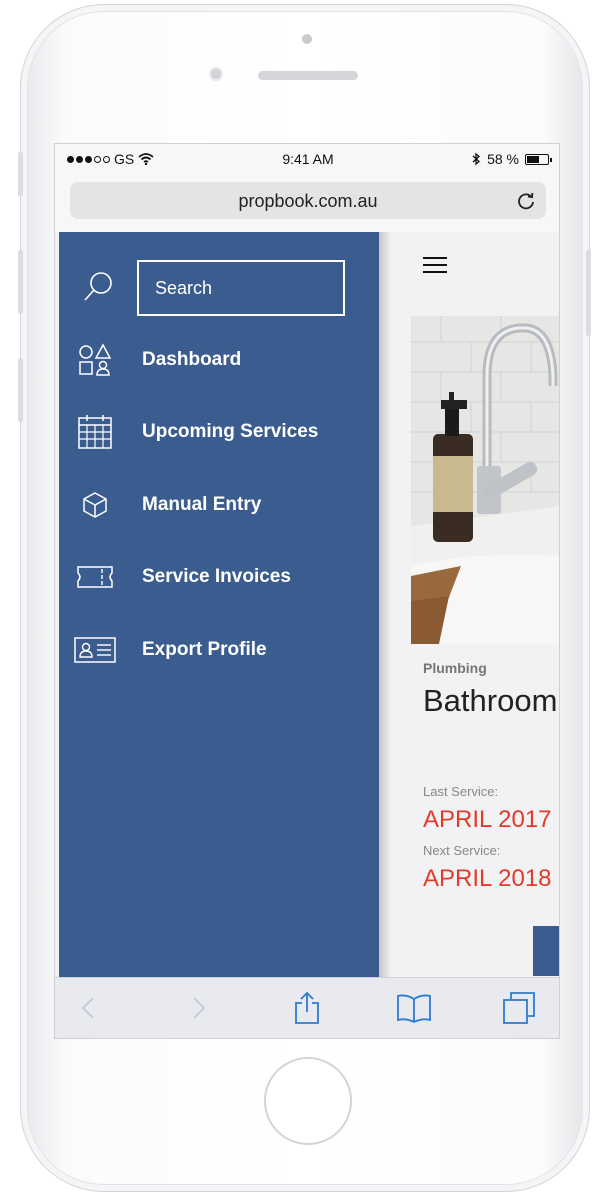 This screenshot has width=608, height=1198. Describe the element at coordinates (308, 1101) in the screenshot. I see `home-button` at that location.